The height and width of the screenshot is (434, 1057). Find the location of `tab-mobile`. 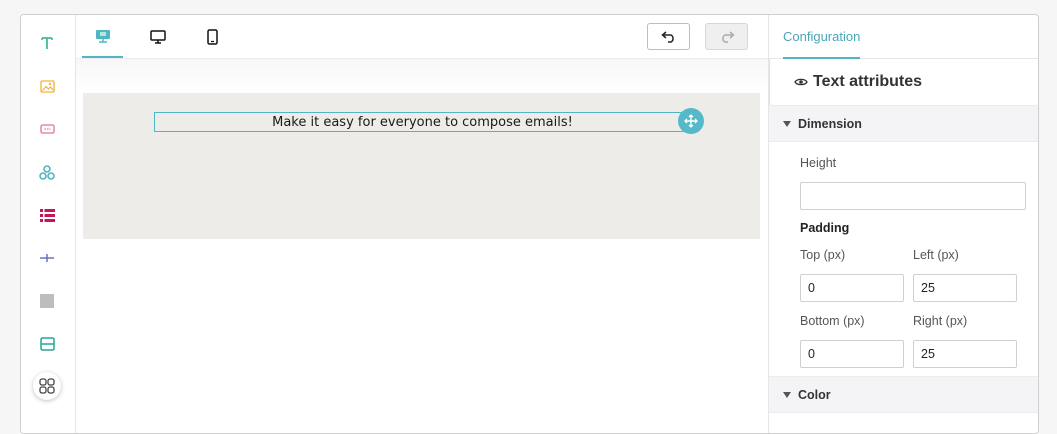

tab-mobile is located at coordinates (212, 36).